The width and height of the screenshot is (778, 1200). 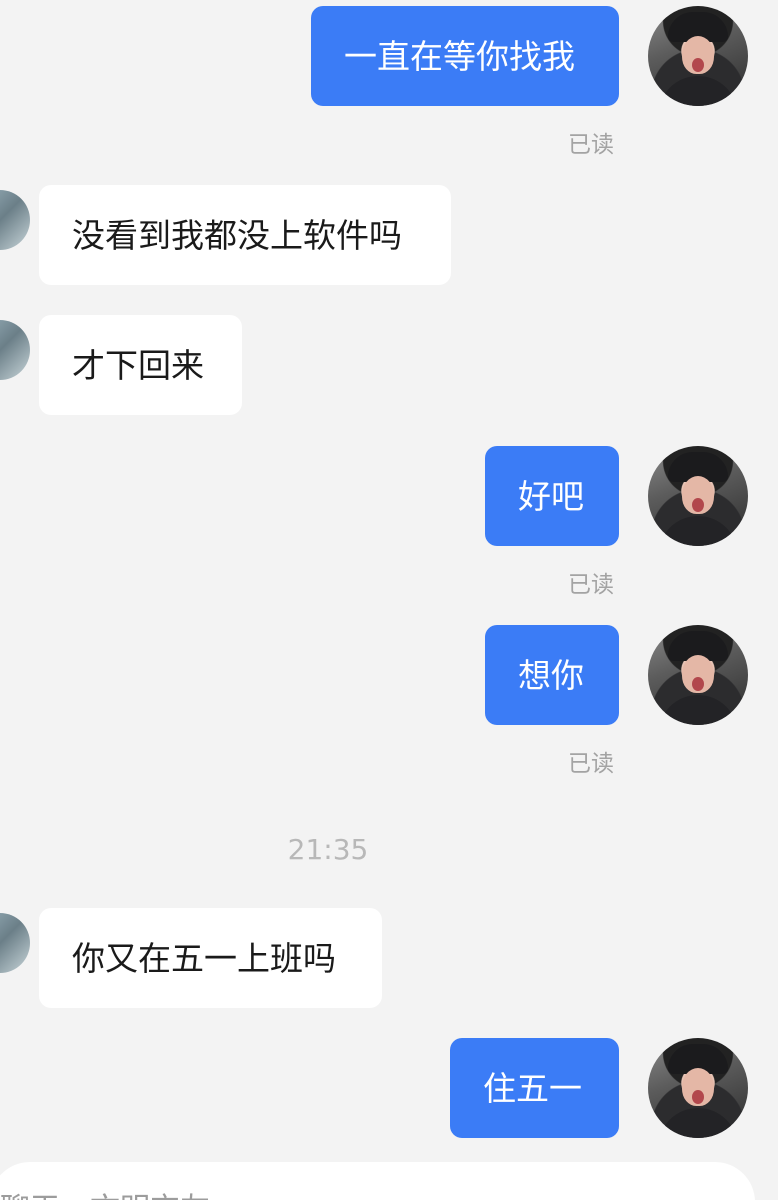 What do you see at coordinates (377, 1181) in the screenshot?
I see `message-input: 聊天，文明交友` at bounding box center [377, 1181].